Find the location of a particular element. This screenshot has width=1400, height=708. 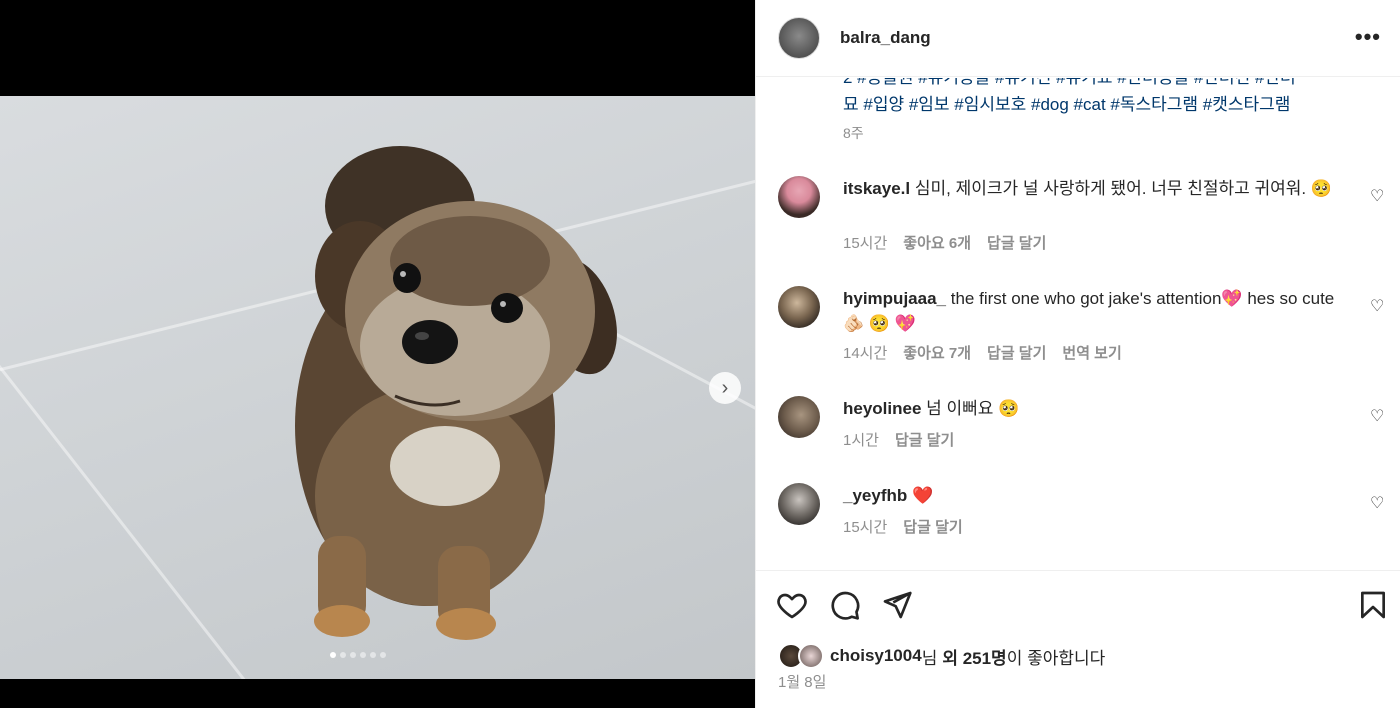

comment-icon is located at coordinates (845, 605).